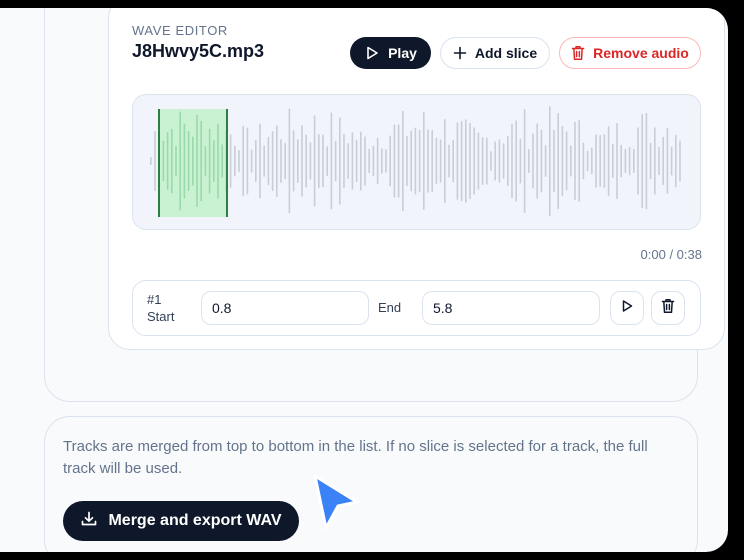 This screenshot has width=744, height=560. What do you see at coordinates (390, 307) in the screenshot?
I see `end-label: End` at bounding box center [390, 307].